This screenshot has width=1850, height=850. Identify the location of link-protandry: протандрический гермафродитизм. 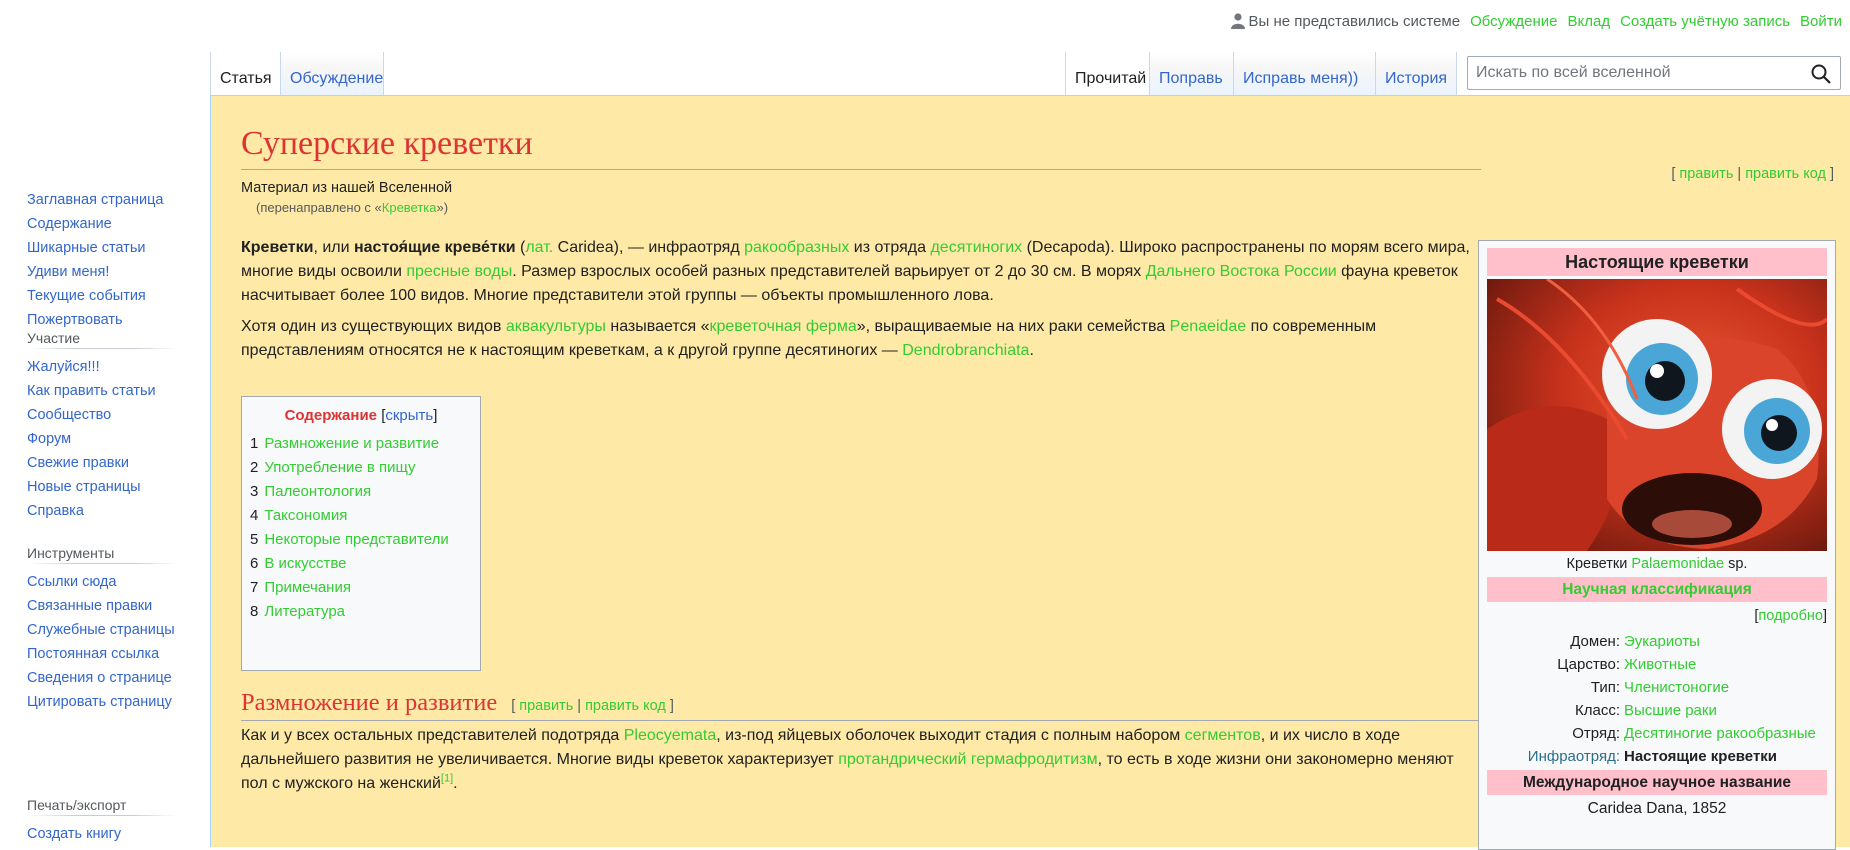
(967, 759).